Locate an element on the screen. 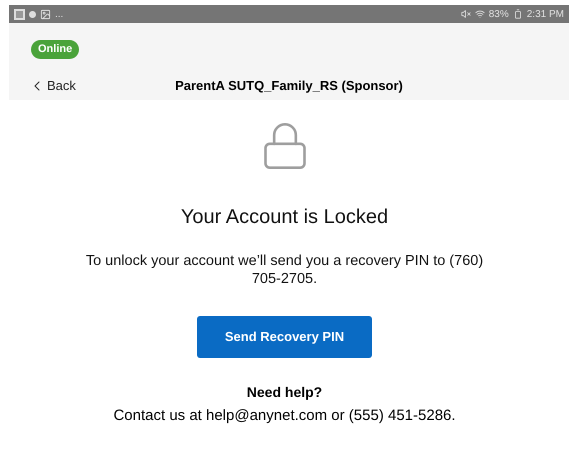  locked-heading: Your Account is Locked is located at coordinates (284, 217).